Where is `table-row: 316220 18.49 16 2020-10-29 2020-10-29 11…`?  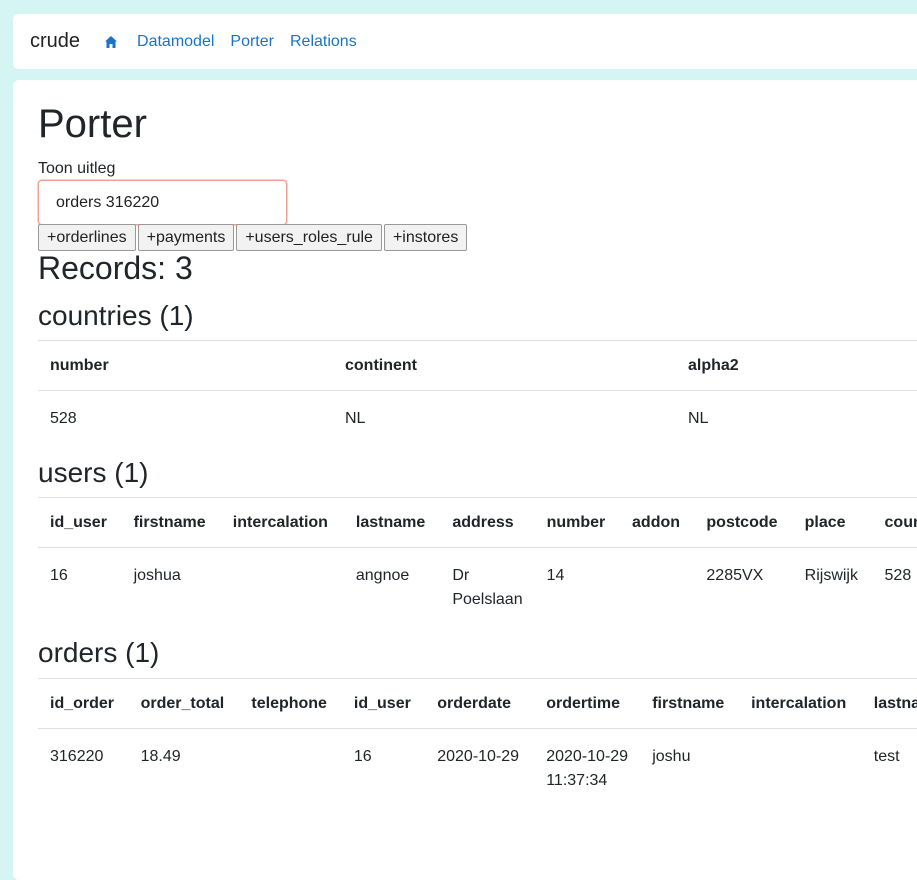
table-row: 316220 18.49 16 2020-10-29 2020-10-29 11… is located at coordinates (477, 771).